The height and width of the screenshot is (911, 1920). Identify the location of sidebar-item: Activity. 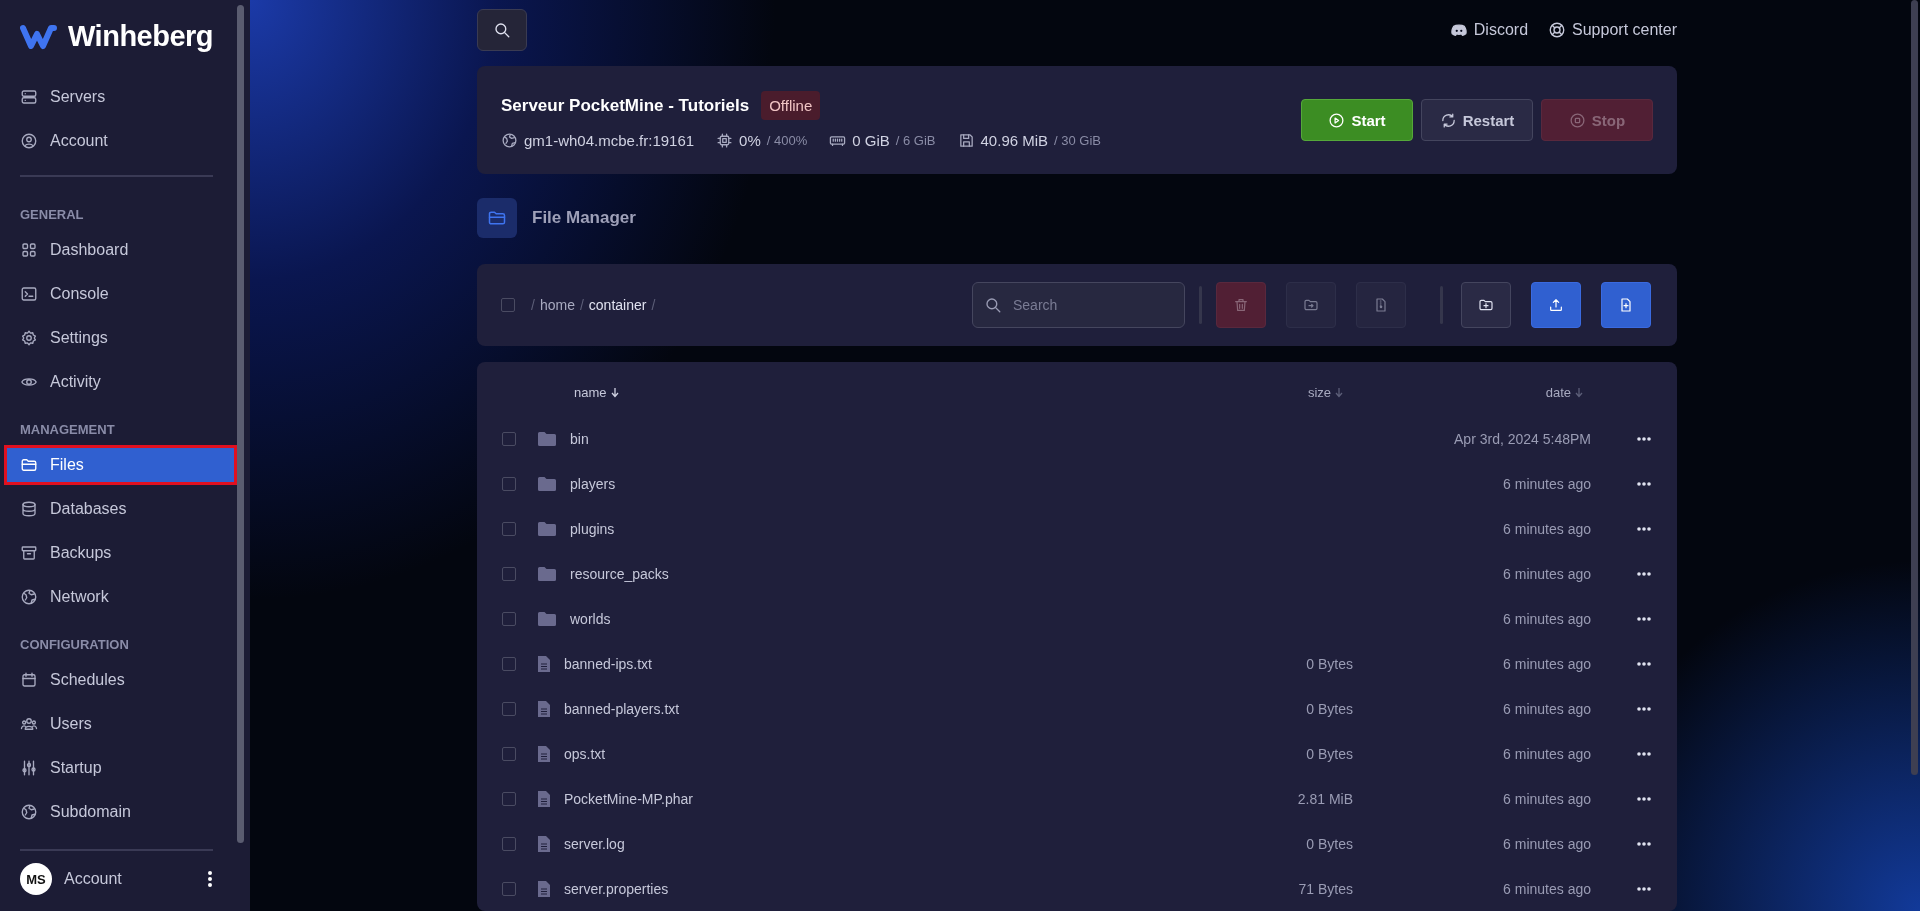
(120, 382).